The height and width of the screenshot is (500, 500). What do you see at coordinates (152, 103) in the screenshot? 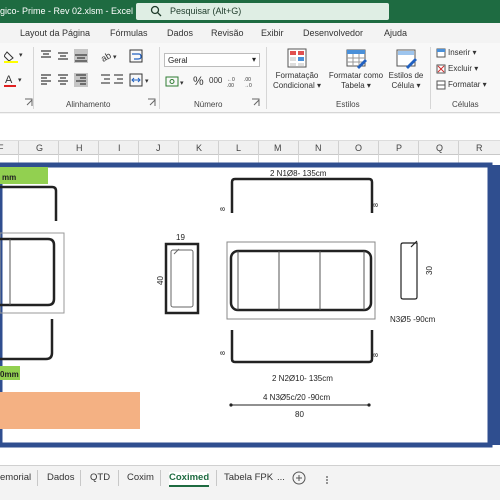
I see `alignment-dialog-launcher-icon` at bounding box center [152, 103].